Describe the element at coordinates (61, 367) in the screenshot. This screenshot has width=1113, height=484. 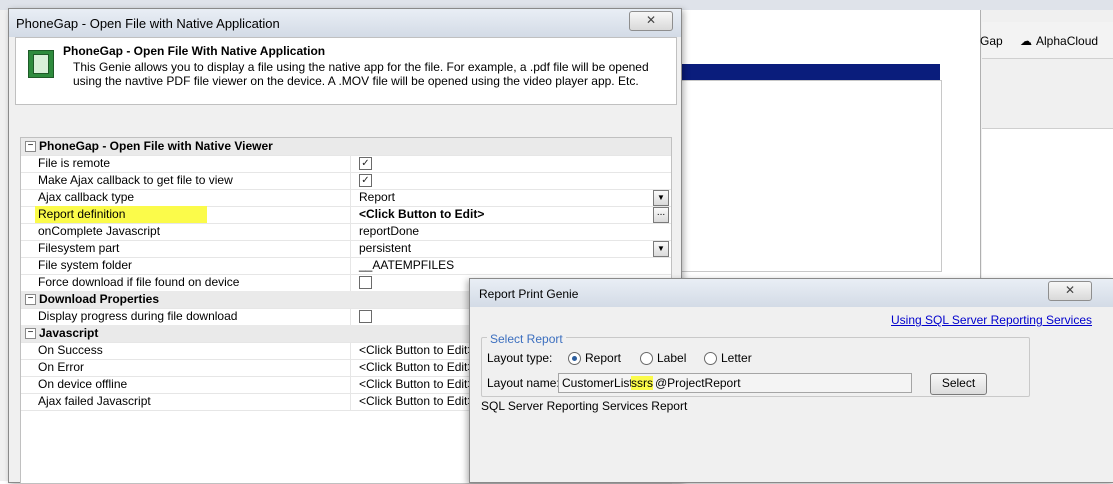
I see `property-name: On Error` at that location.